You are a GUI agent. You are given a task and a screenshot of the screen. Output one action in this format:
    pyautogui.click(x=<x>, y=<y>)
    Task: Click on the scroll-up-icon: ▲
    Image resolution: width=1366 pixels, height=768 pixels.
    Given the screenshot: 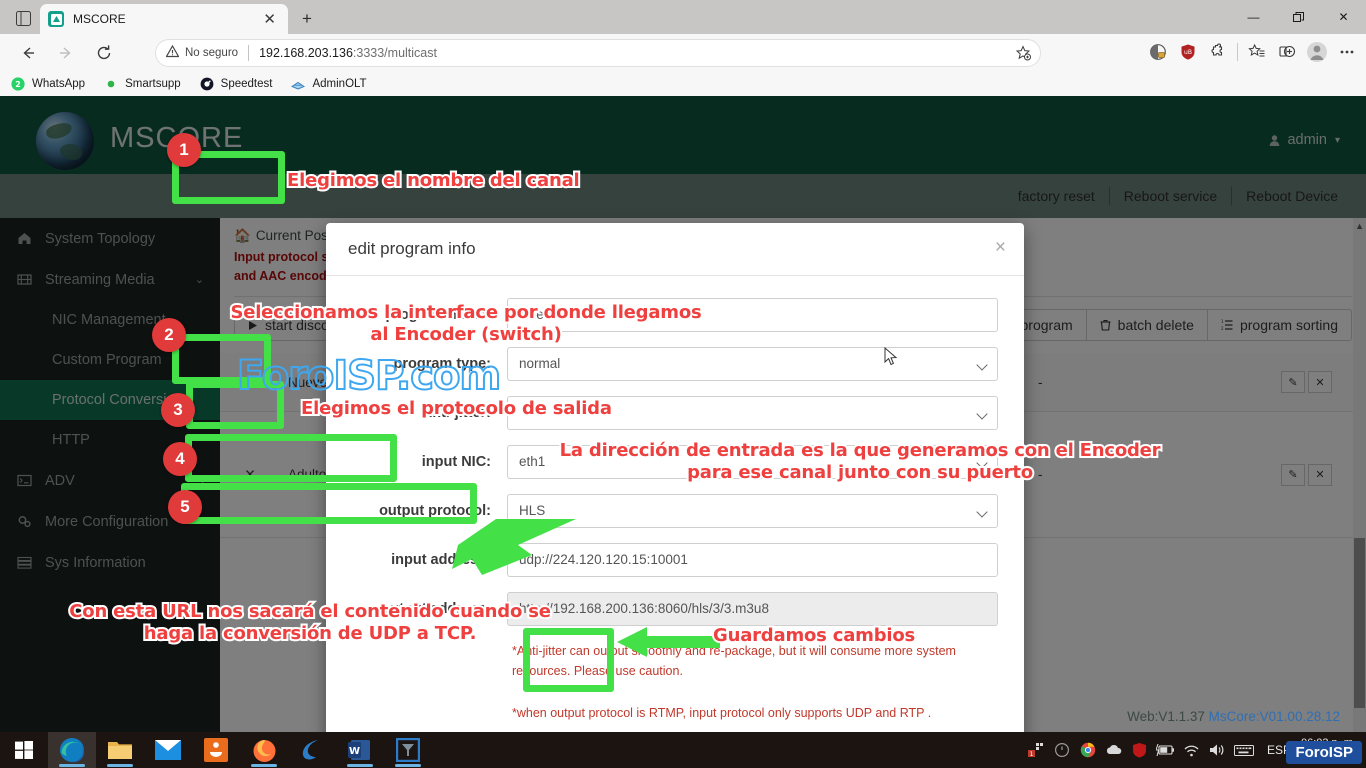 What is the action you would take?
    pyautogui.click(x=1359, y=226)
    